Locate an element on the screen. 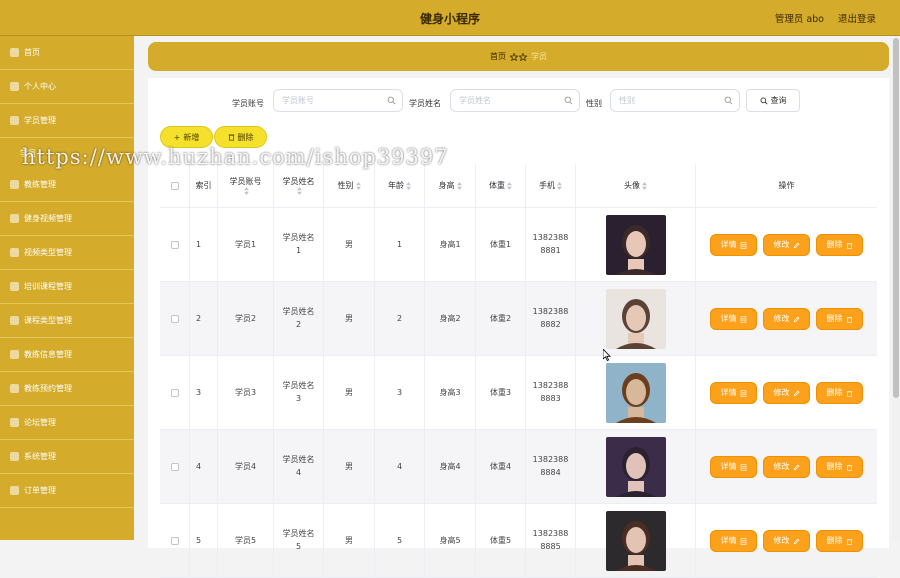  sidebar-item-home: 首页 is located at coordinates (67, 53).